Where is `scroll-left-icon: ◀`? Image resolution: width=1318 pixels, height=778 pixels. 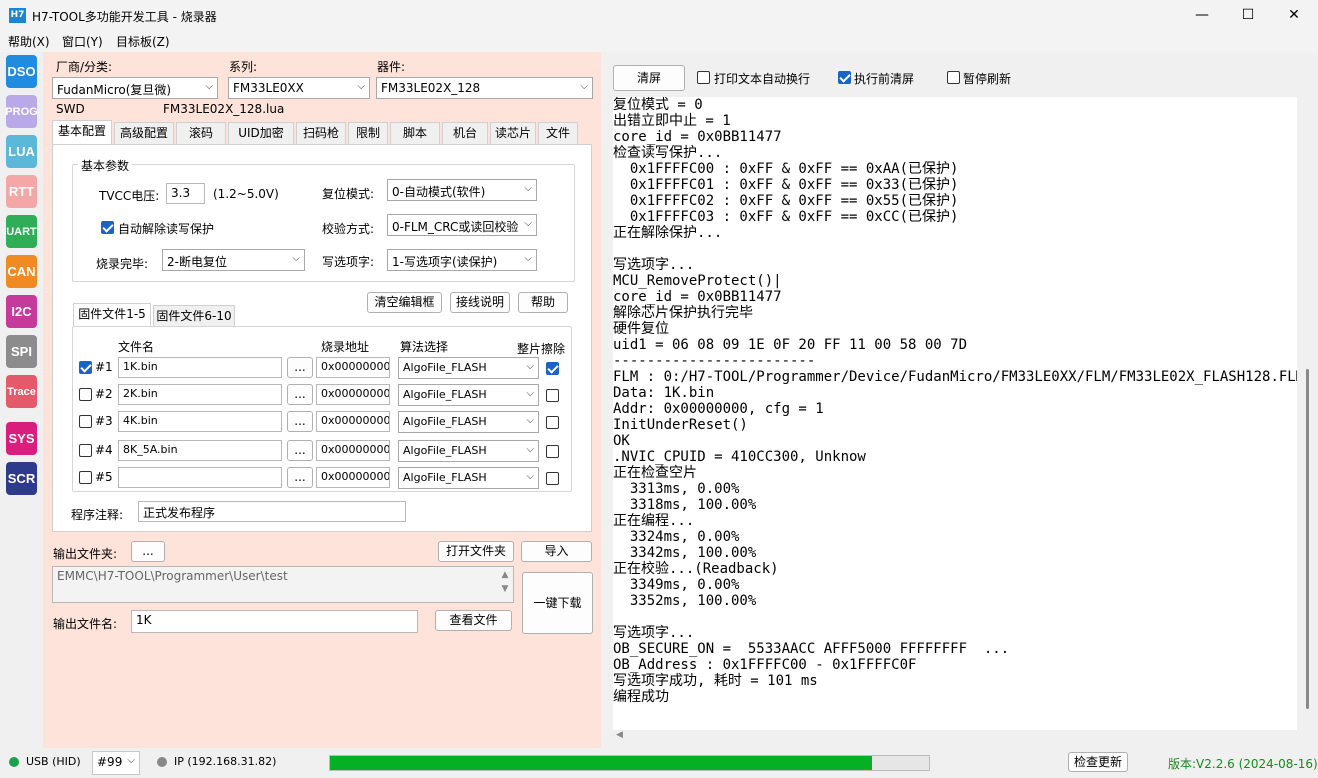
scroll-left-icon: ◀ is located at coordinates (619, 735).